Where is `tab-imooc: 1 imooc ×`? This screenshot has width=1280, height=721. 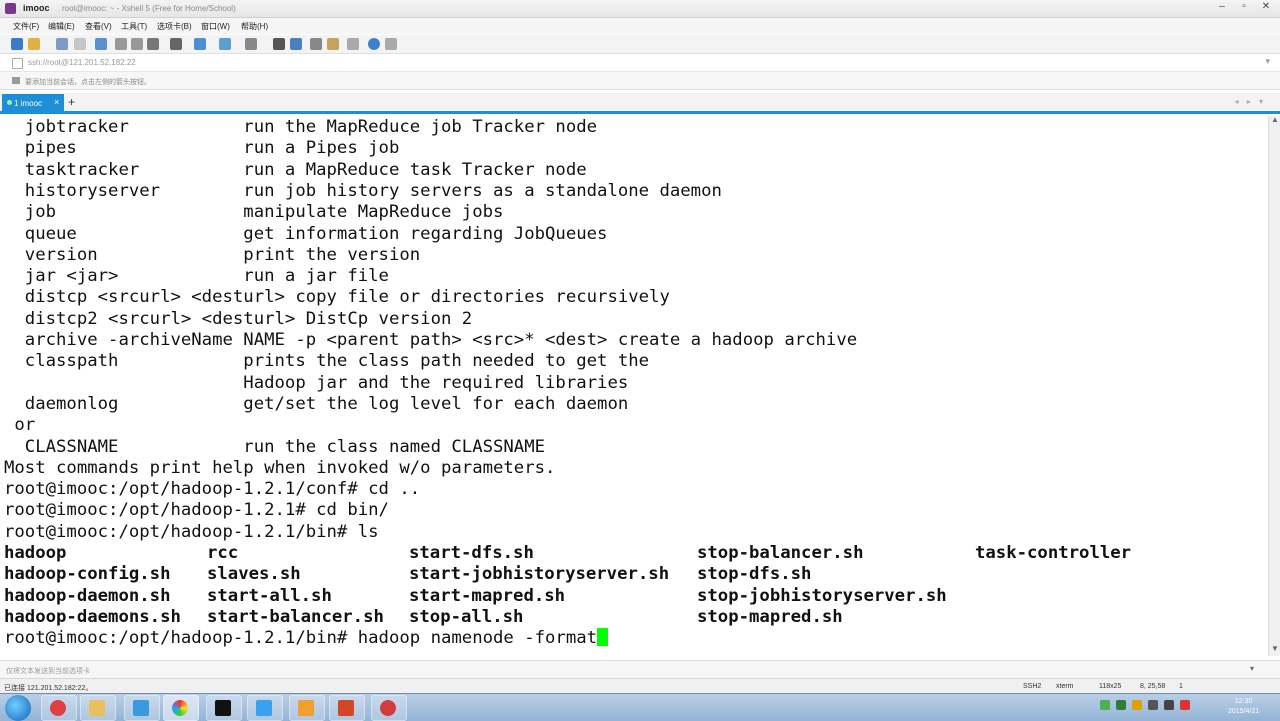 tab-imooc: 1 imooc × is located at coordinates (33, 103).